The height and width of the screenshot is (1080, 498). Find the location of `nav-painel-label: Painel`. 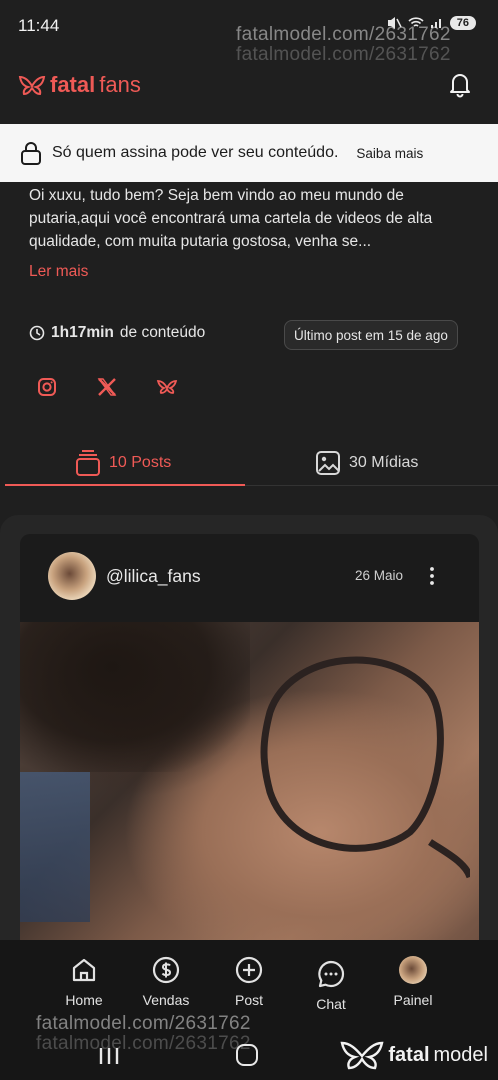

nav-painel-label: Painel is located at coordinates (413, 1000).